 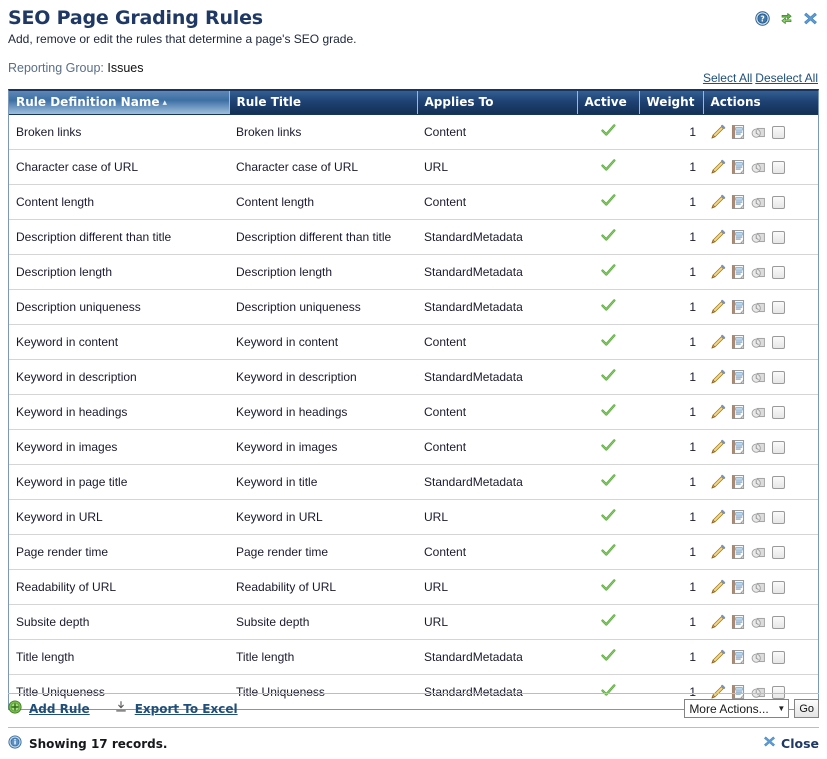 I want to click on cell-rule-definition-name: Keyword in content, so click(x=119, y=342).